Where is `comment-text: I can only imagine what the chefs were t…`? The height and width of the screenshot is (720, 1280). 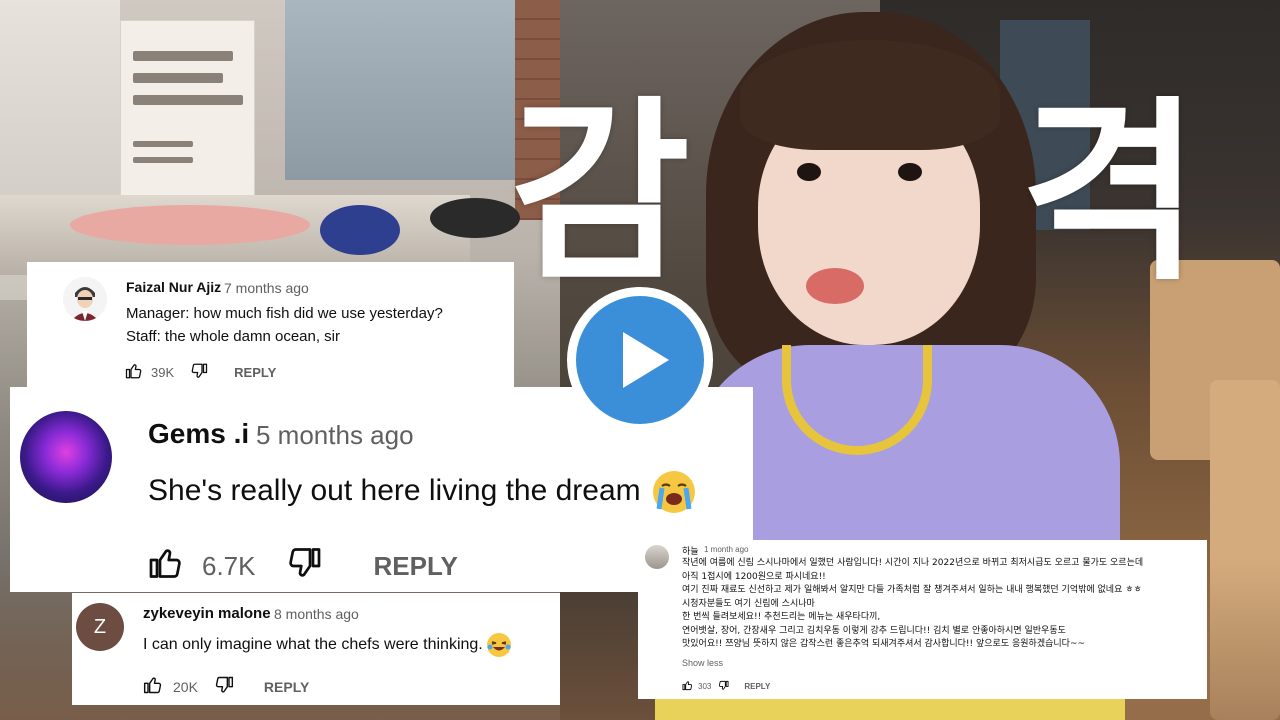 comment-text: I can only imagine what the chefs were t… is located at coordinates (313, 645).